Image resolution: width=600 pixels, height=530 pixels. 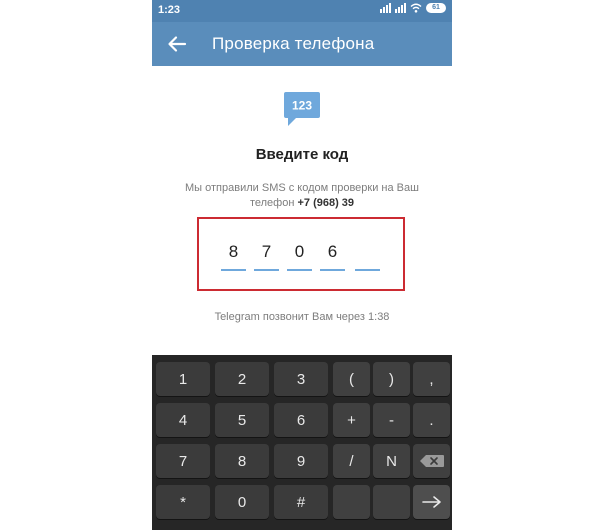 What do you see at coordinates (301, 502) in the screenshot?
I see `key-hash: #` at bounding box center [301, 502].